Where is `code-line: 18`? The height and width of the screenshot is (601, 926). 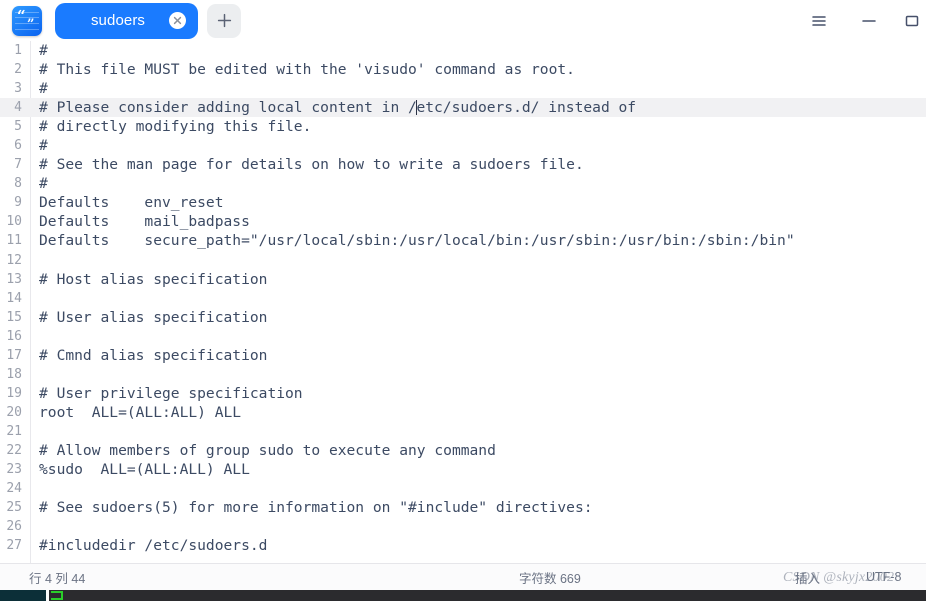
code-line: 18 is located at coordinates (463, 374).